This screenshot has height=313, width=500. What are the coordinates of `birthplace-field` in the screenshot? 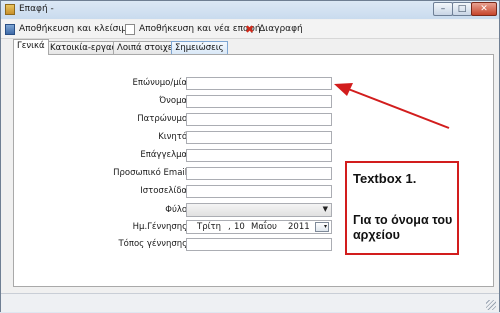 It's located at (259, 244).